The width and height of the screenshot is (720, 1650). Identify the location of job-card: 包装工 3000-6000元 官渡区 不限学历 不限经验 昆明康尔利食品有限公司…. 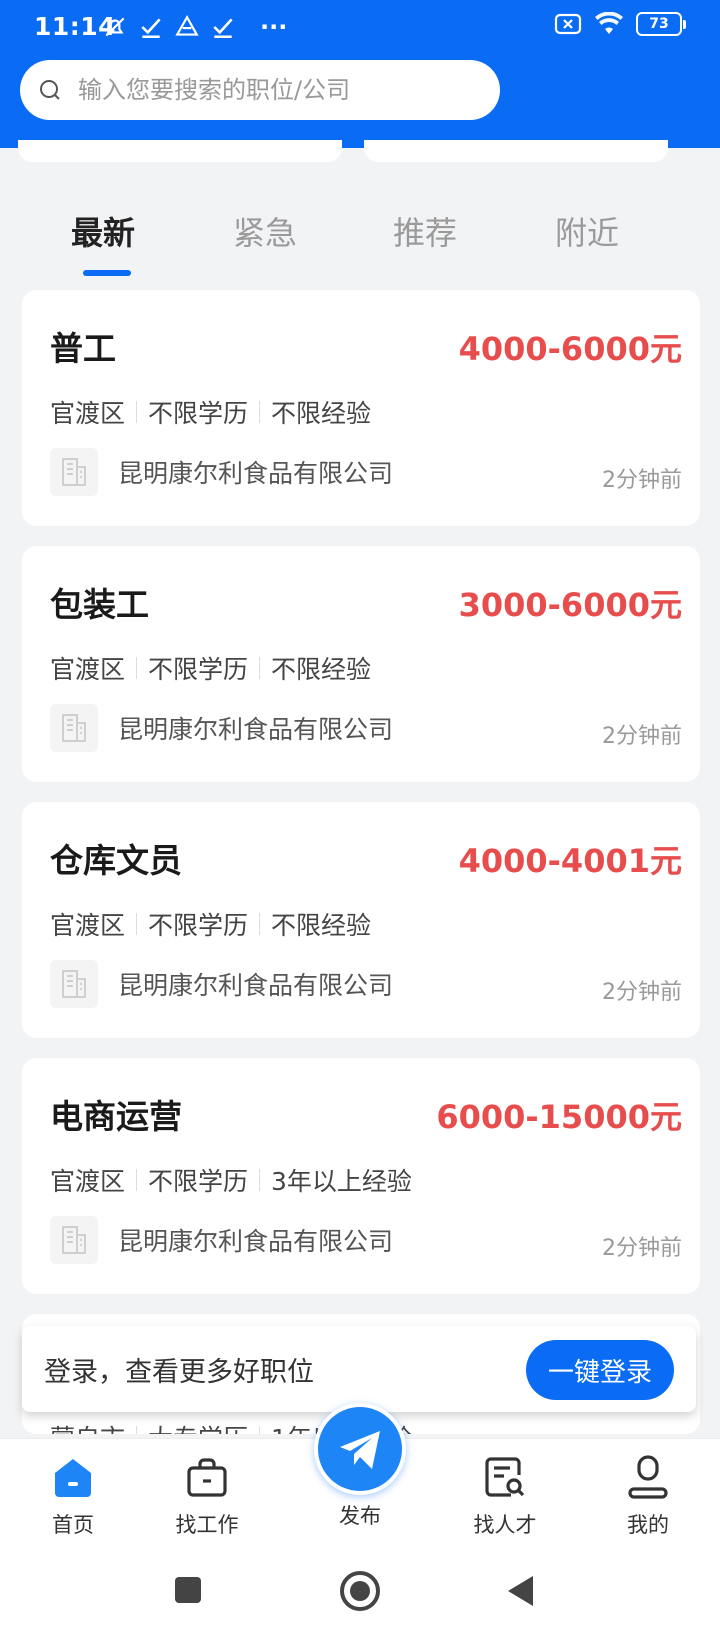
(361, 664).